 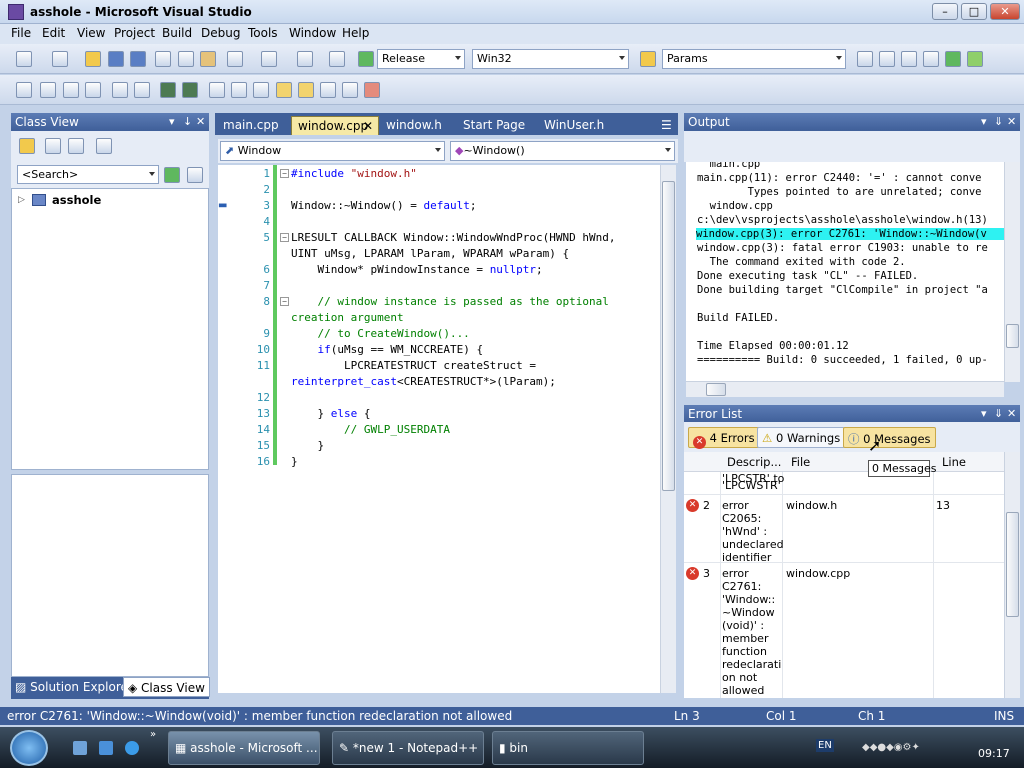 I want to click on add-item-icon, so click(x=60, y=59).